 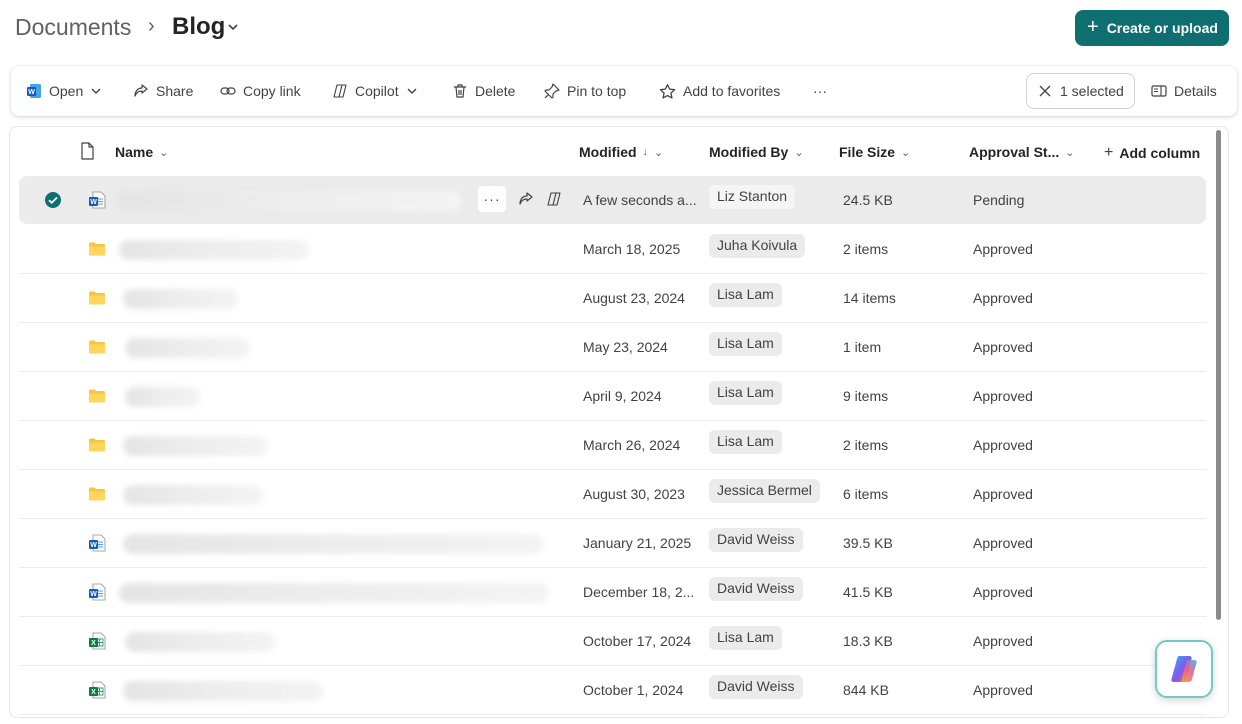 I want to click on more-actions-button: ···, so click(x=820, y=91).